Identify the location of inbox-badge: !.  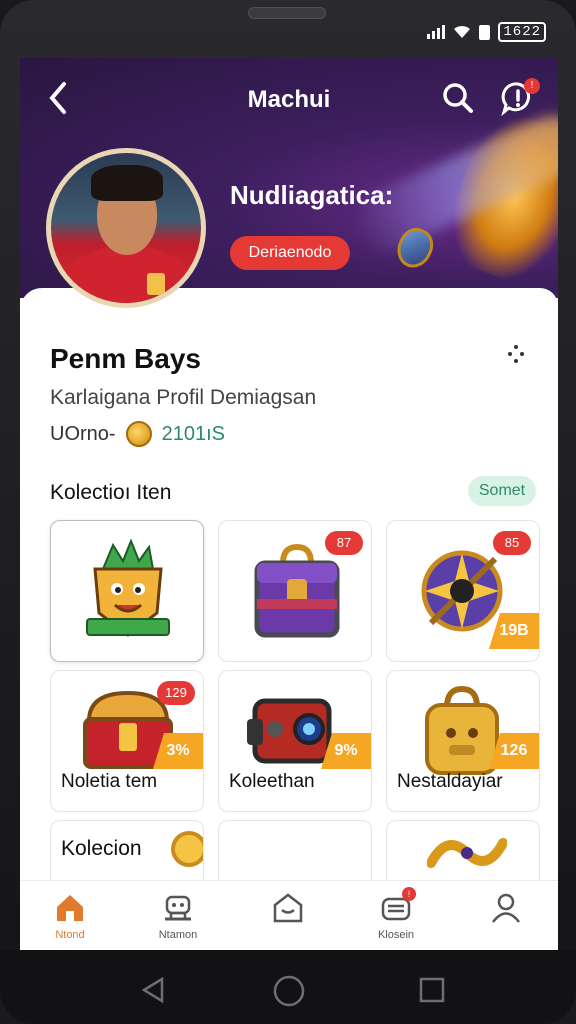
(409, 894).